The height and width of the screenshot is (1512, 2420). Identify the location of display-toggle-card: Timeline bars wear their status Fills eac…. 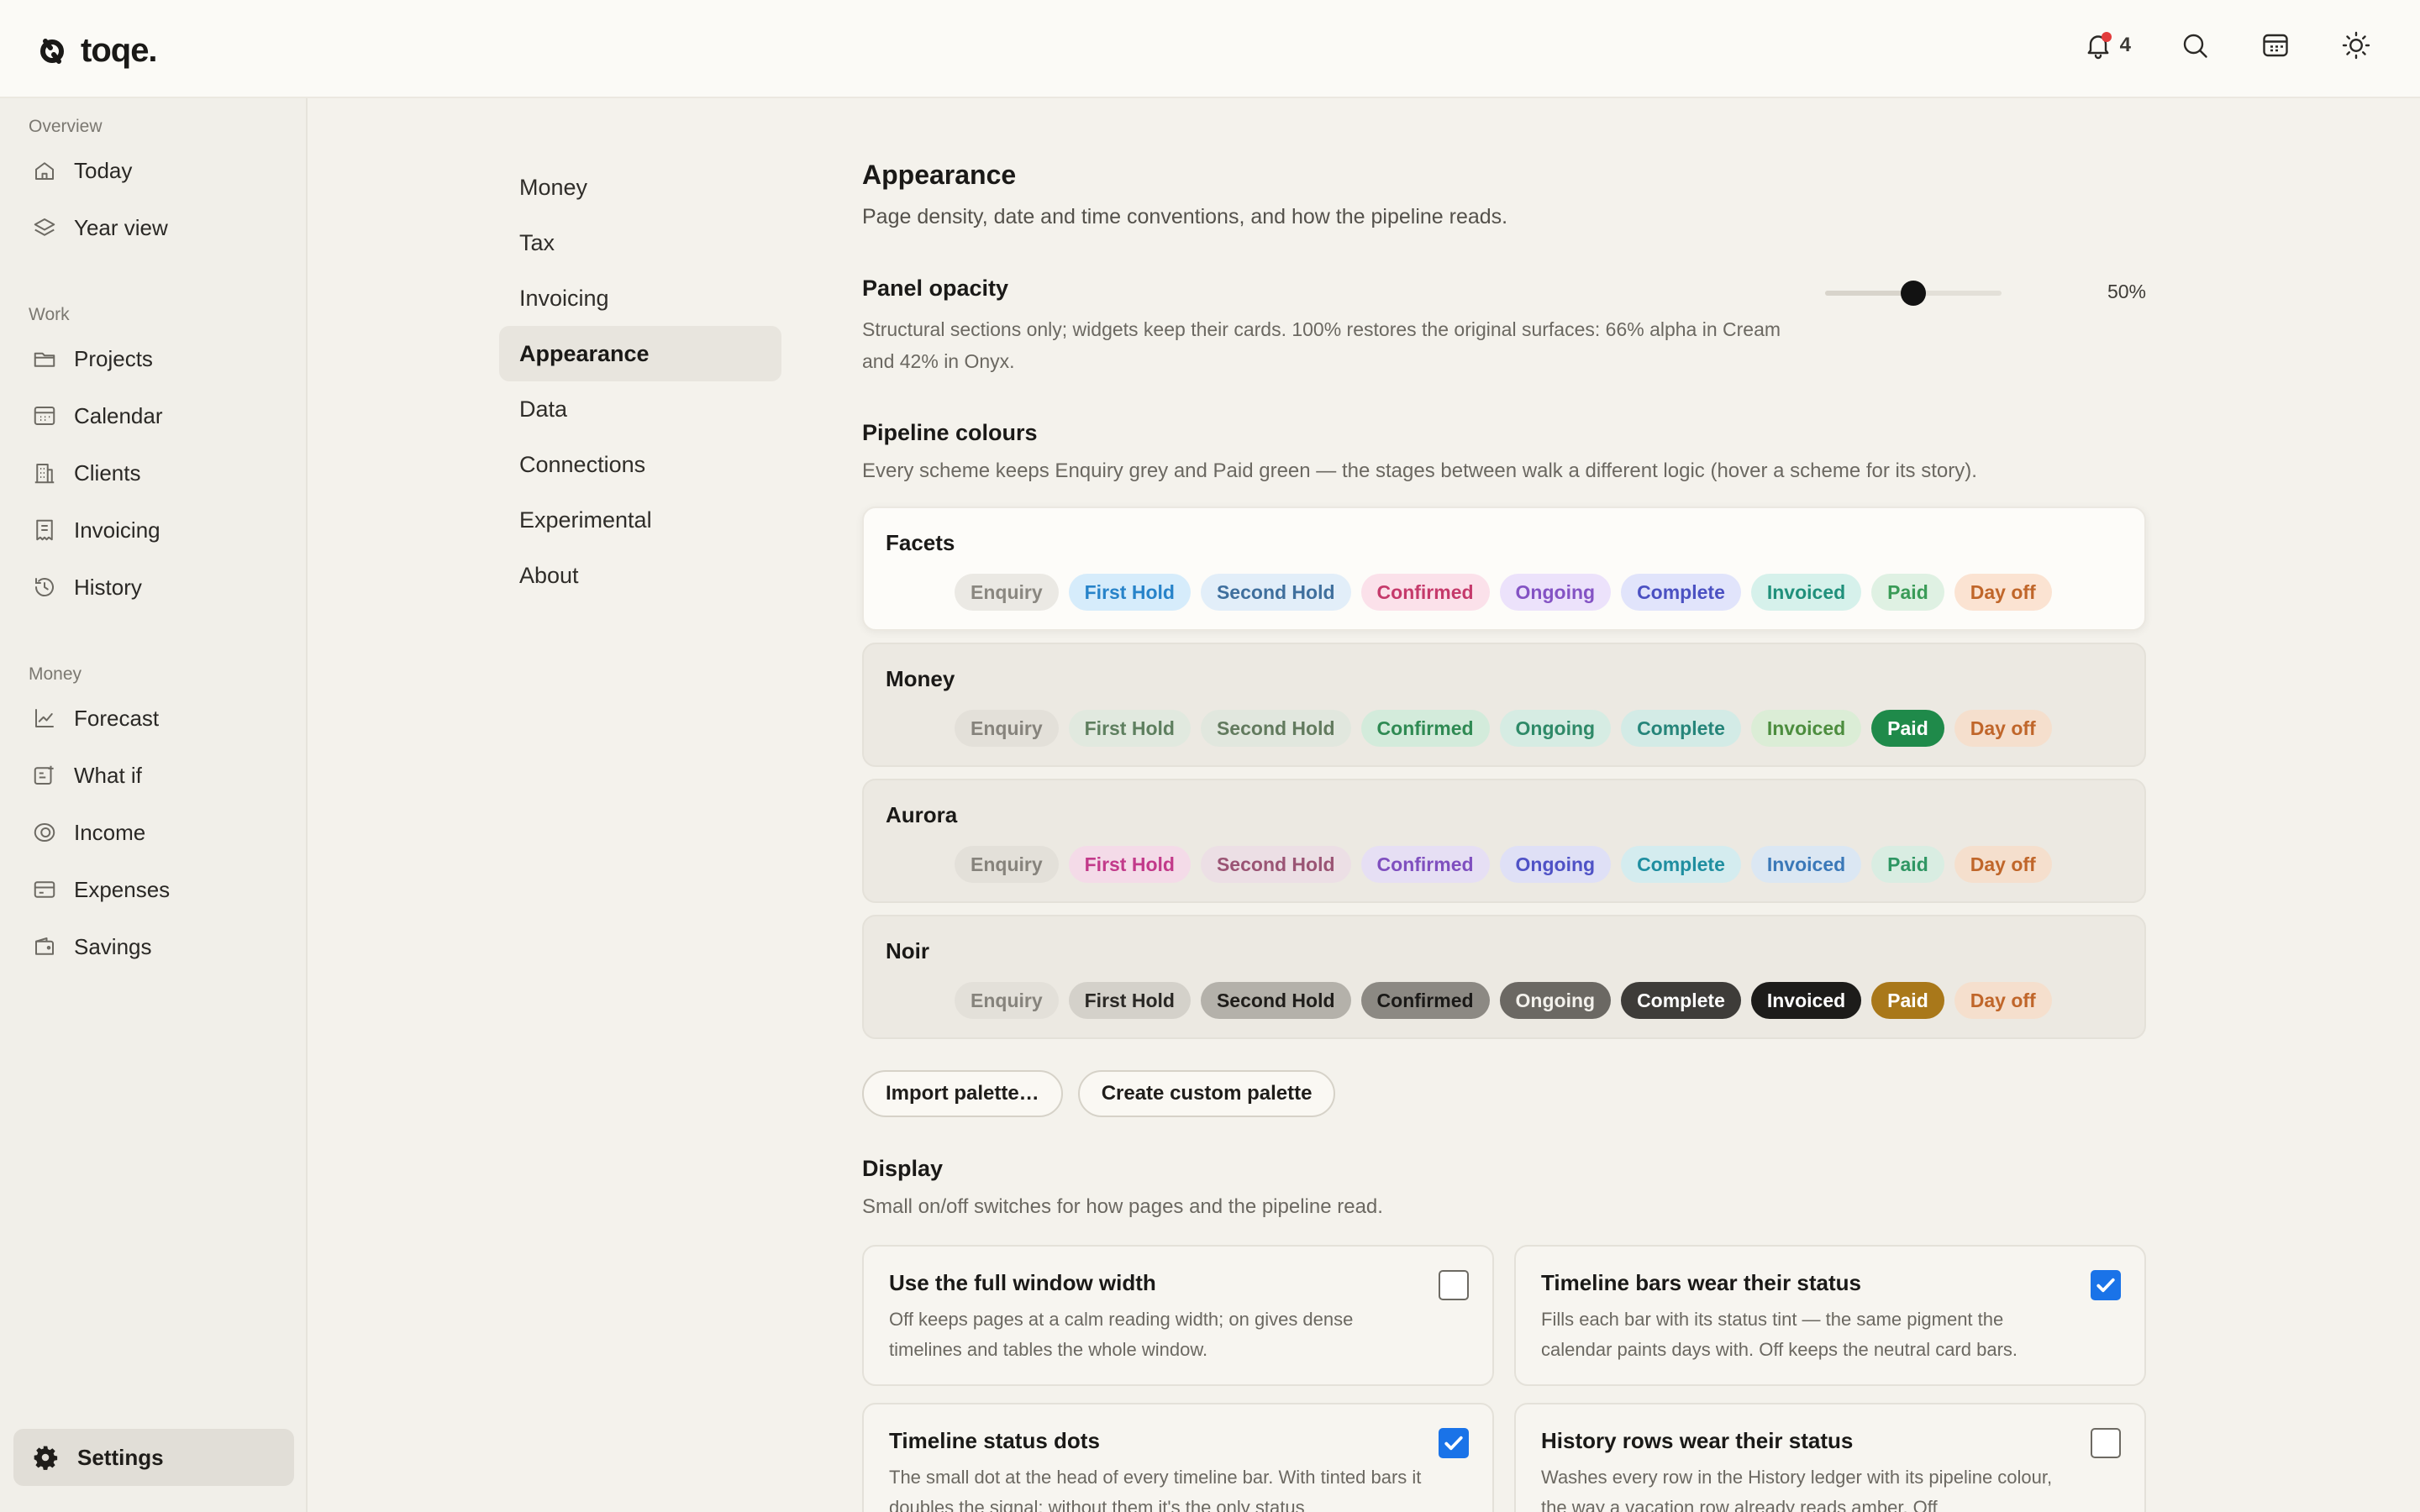
(1830, 1315).